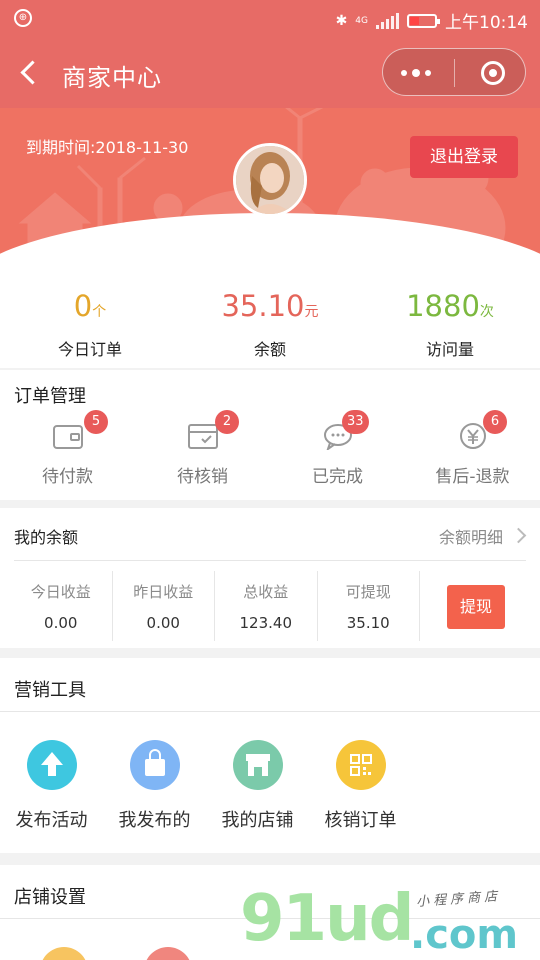 The width and height of the screenshot is (540, 960). What do you see at coordinates (266, 606) in the screenshot?
I see `balance-item: 总收益 123.40` at bounding box center [266, 606].